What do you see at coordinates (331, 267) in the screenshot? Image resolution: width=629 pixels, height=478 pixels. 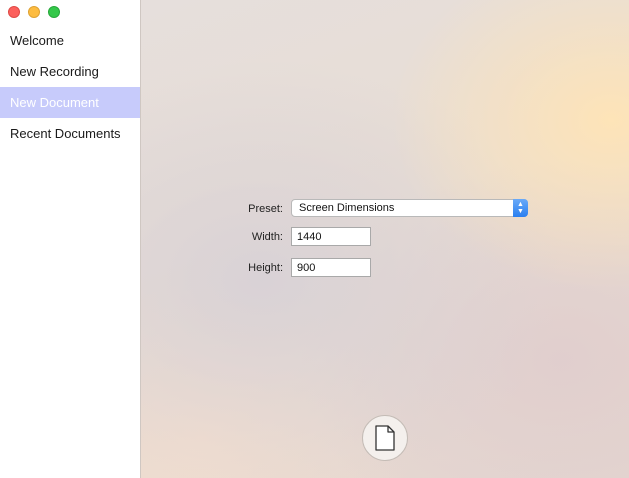 I see `height-input` at bounding box center [331, 267].